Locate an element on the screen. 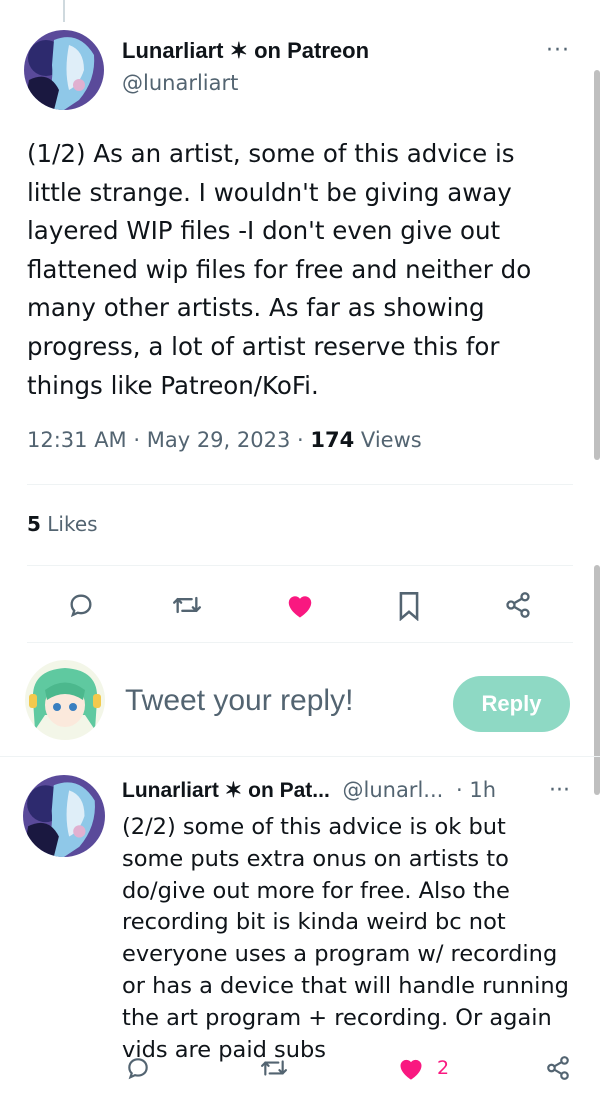 The height and width of the screenshot is (1101, 600). tweet-time: 12:31 AM is located at coordinates (77, 440).